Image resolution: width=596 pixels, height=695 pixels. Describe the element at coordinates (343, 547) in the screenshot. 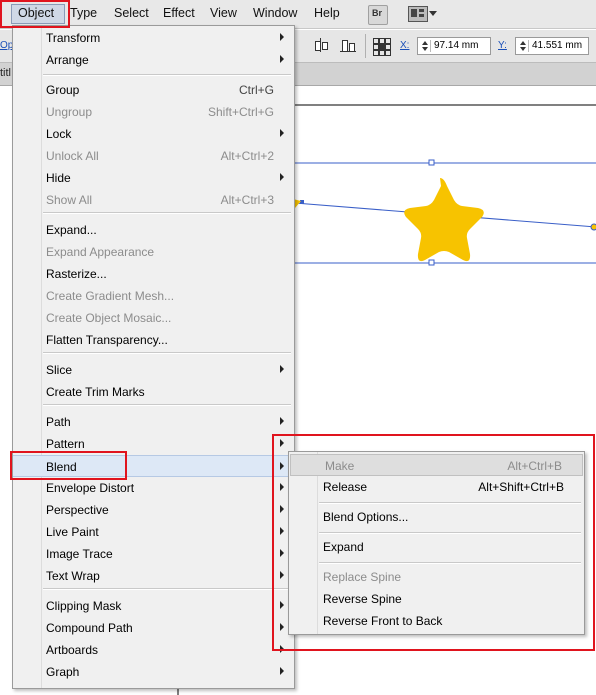

I see `blend-item-label: Expand` at that location.